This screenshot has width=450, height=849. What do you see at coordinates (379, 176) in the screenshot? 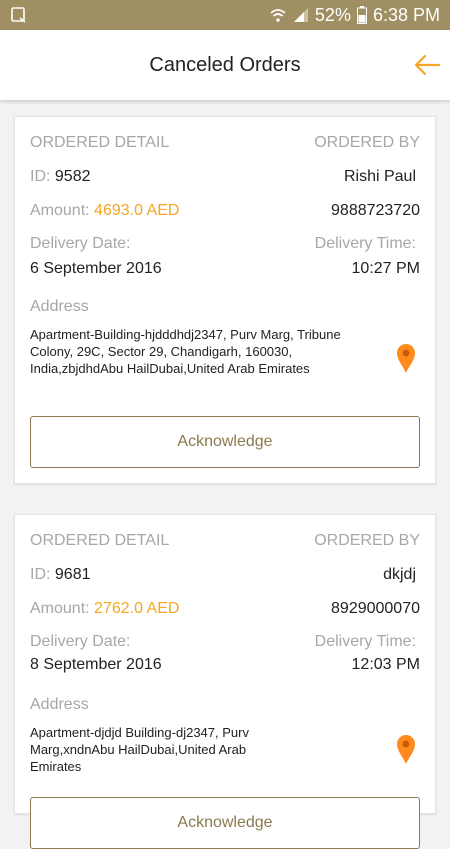
I see `customer-name: Rishi Paul` at bounding box center [379, 176].